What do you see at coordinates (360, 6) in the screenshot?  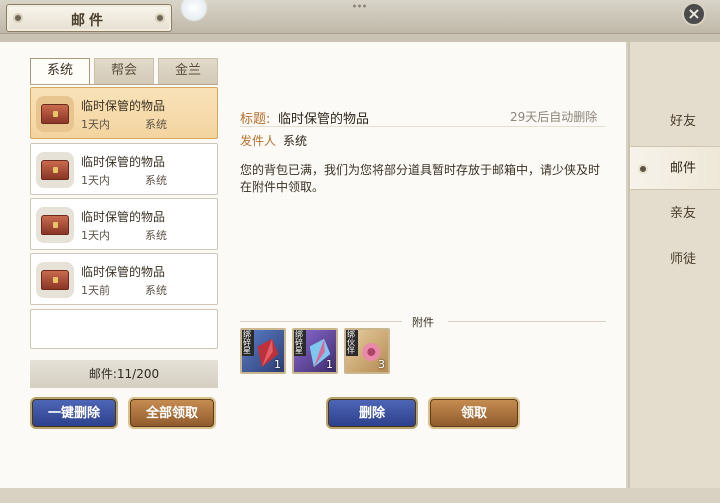 I see `drag-handle-icon` at bounding box center [360, 6].